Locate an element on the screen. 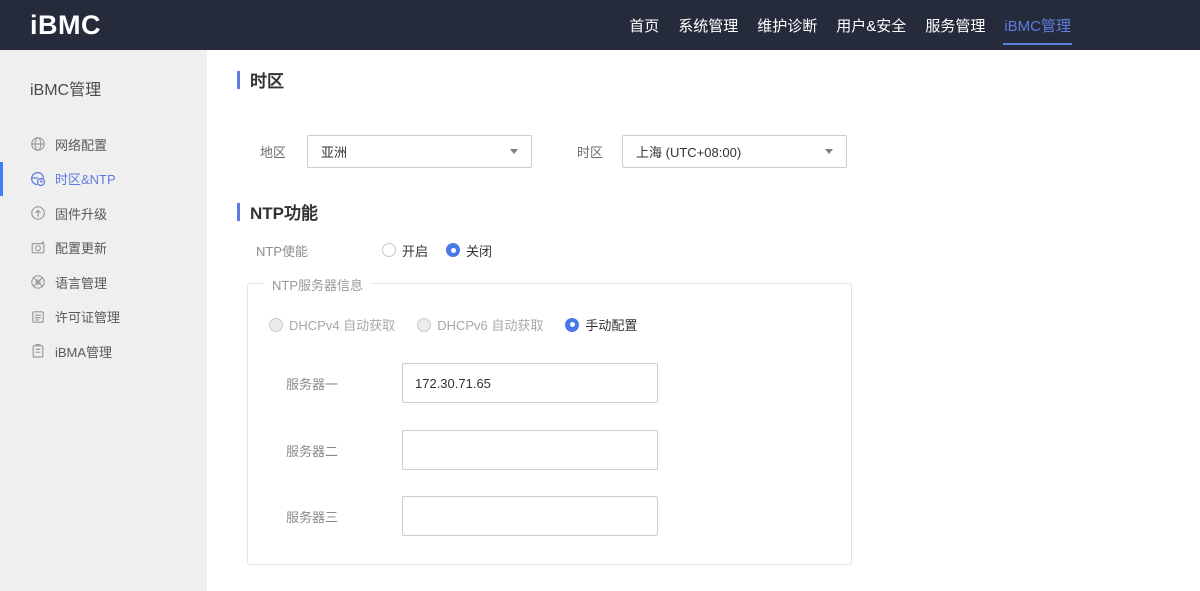 The height and width of the screenshot is (591, 1200). server-row: 服务器三 is located at coordinates (472, 516).